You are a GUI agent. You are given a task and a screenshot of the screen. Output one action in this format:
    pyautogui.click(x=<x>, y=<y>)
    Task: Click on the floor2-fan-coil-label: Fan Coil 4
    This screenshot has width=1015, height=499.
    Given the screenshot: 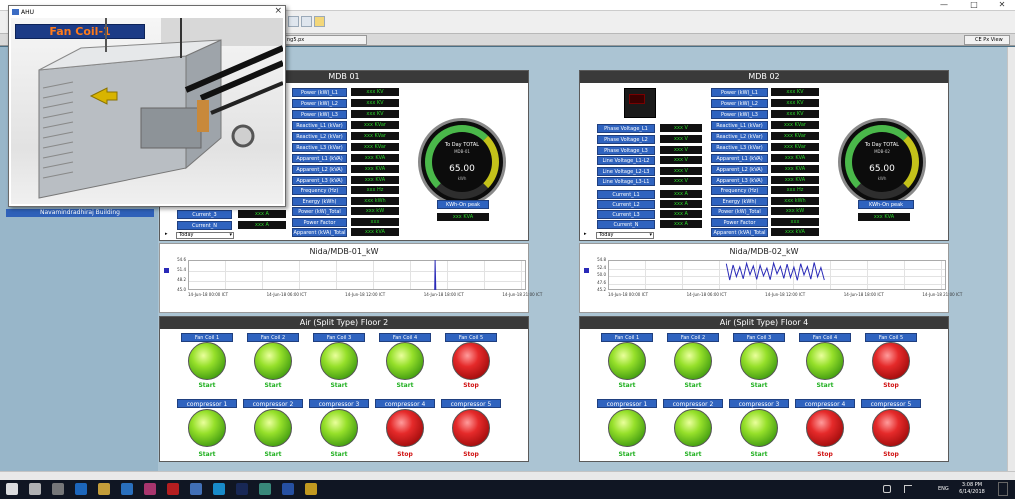 What is the action you would take?
    pyautogui.click(x=405, y=337)
    